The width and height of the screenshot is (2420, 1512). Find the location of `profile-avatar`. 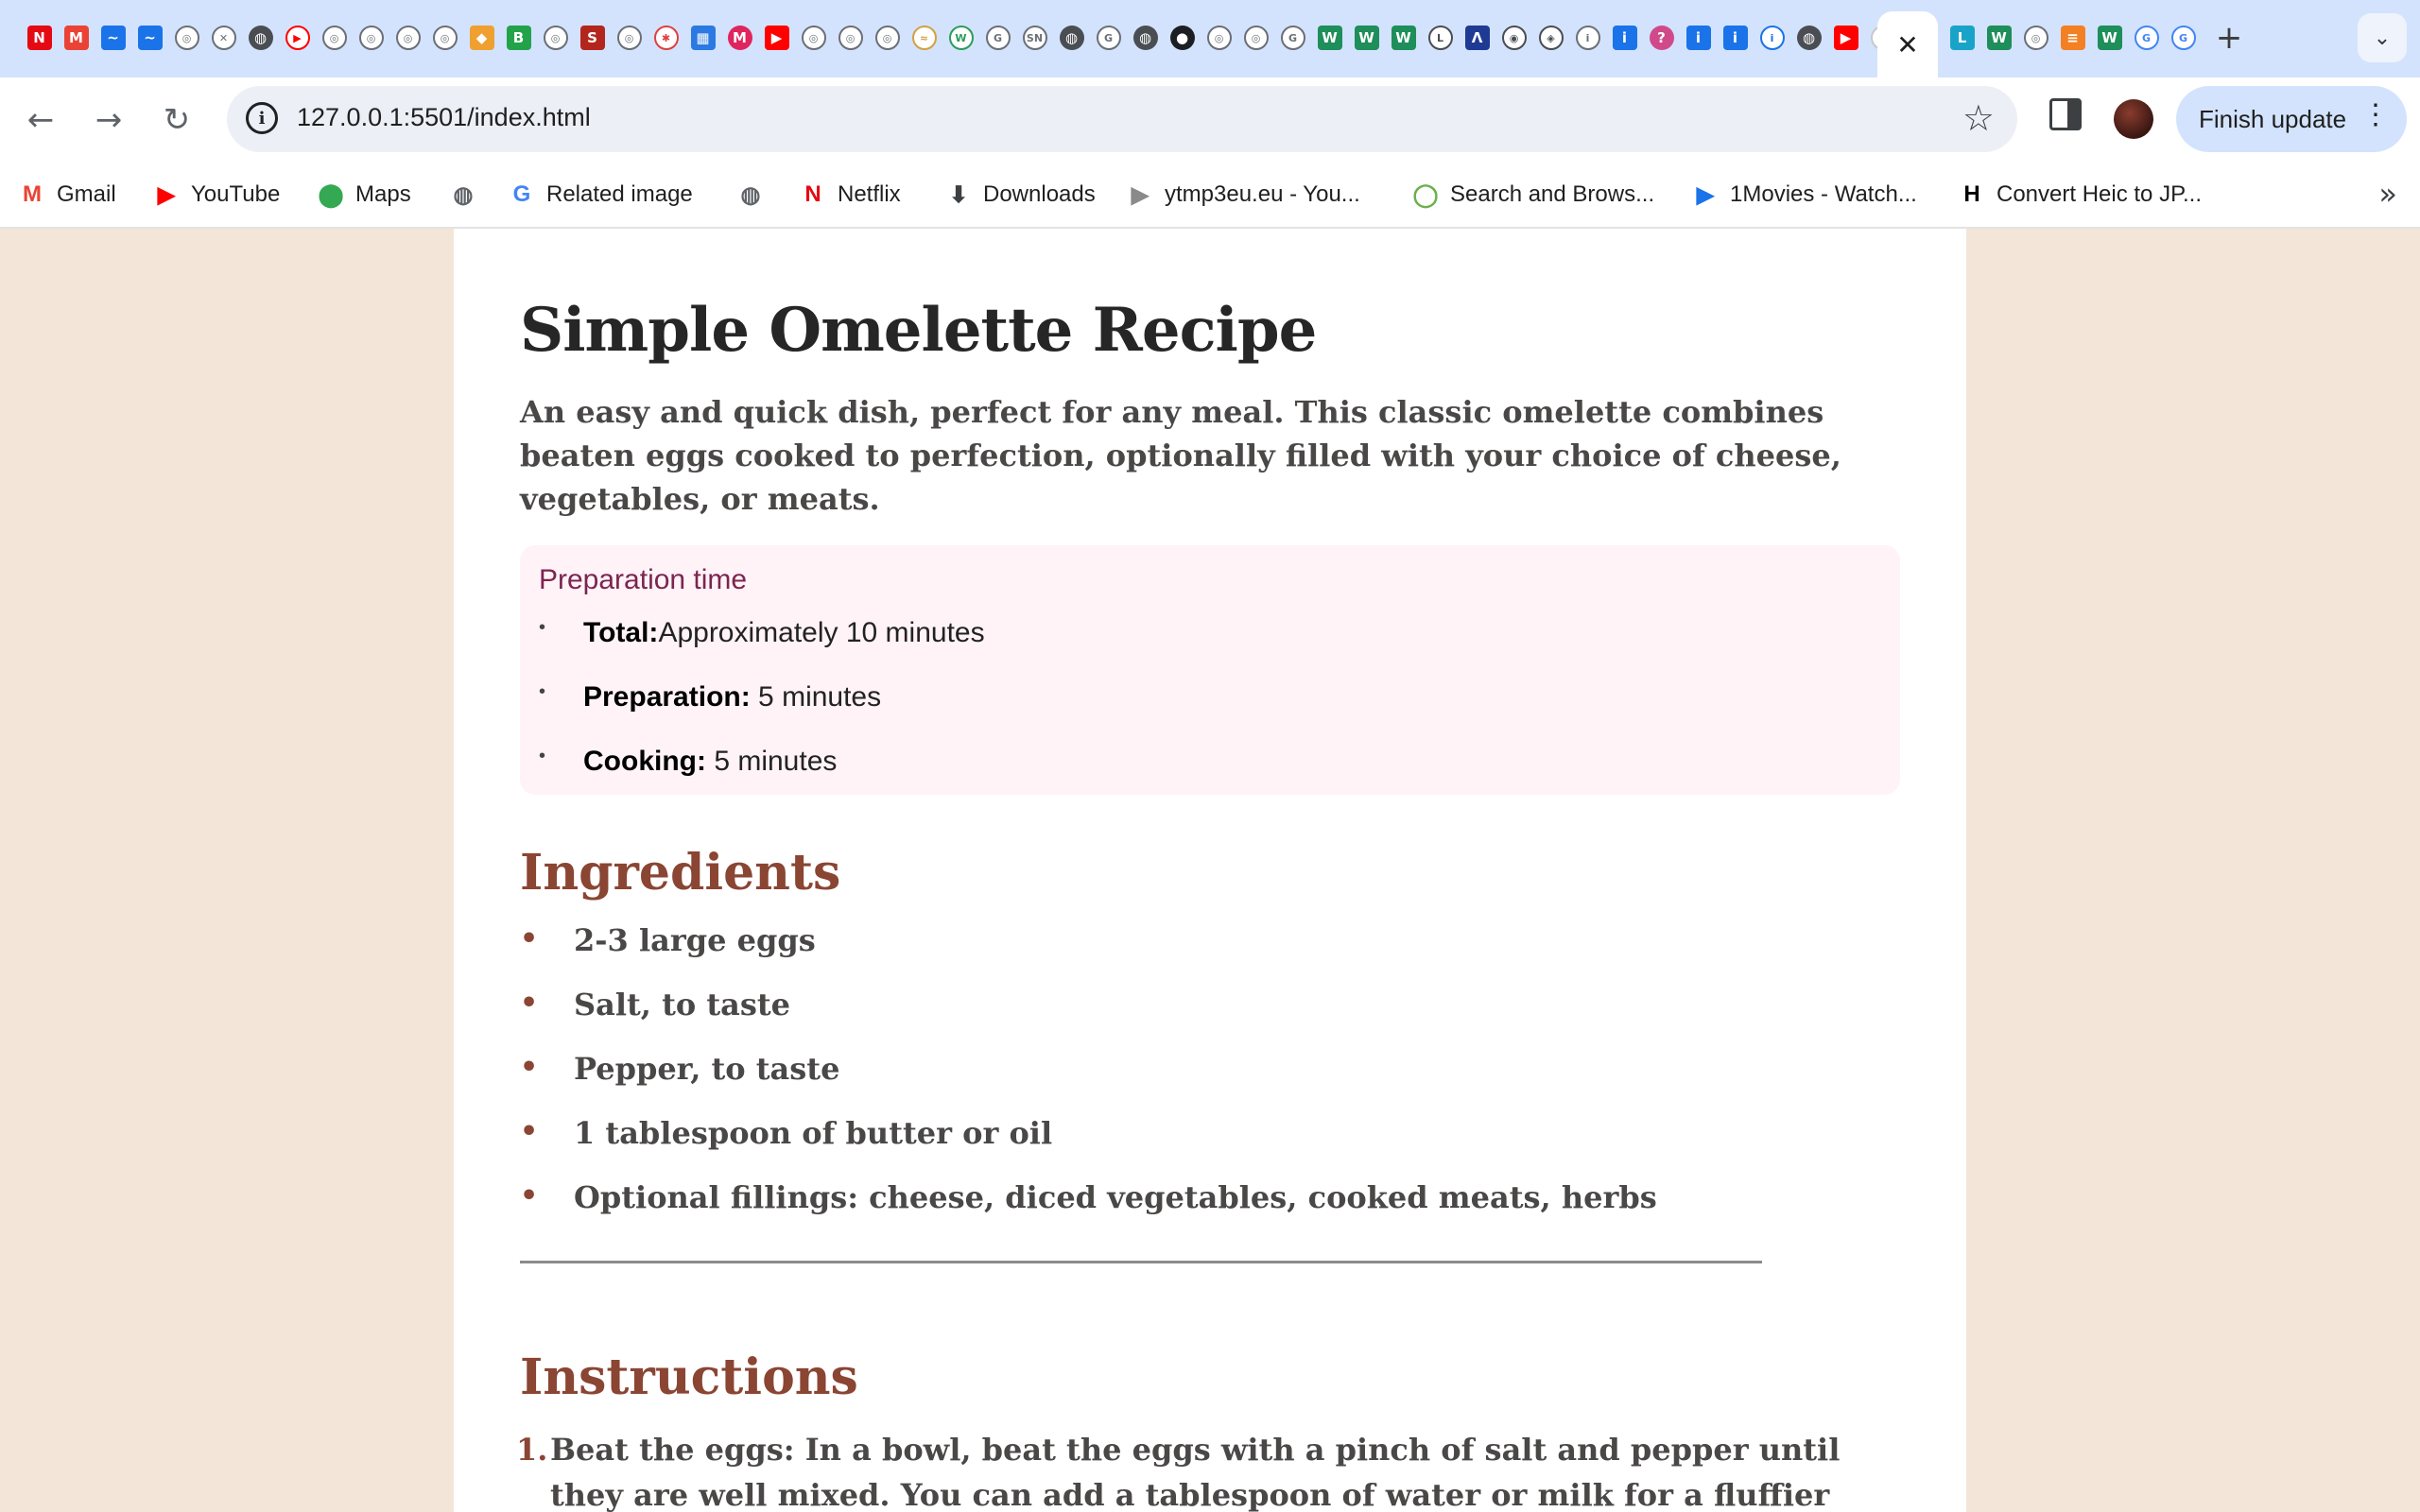

profile-avatar is located at coordinates (2133, 119).